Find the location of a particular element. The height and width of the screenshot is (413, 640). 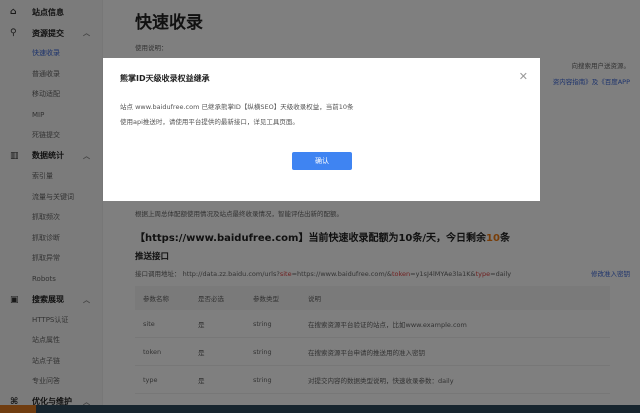

close-icon: ✕ is located at coordinates (523, 76).